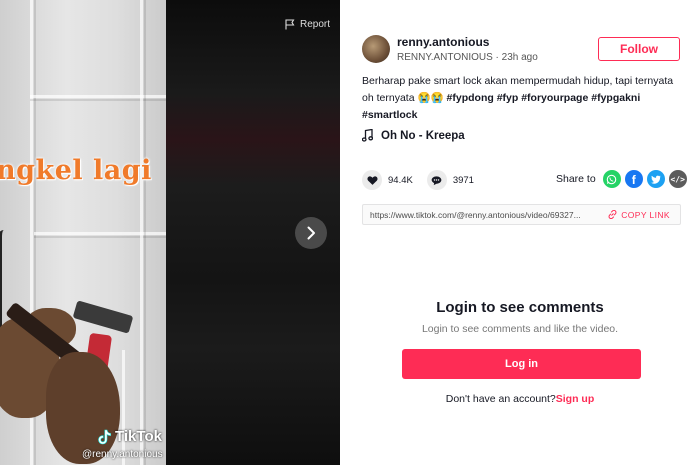  What do you see at coordinates (376, 49) in the screenshot?
I see `avatar` at bounding box center [376, 49].